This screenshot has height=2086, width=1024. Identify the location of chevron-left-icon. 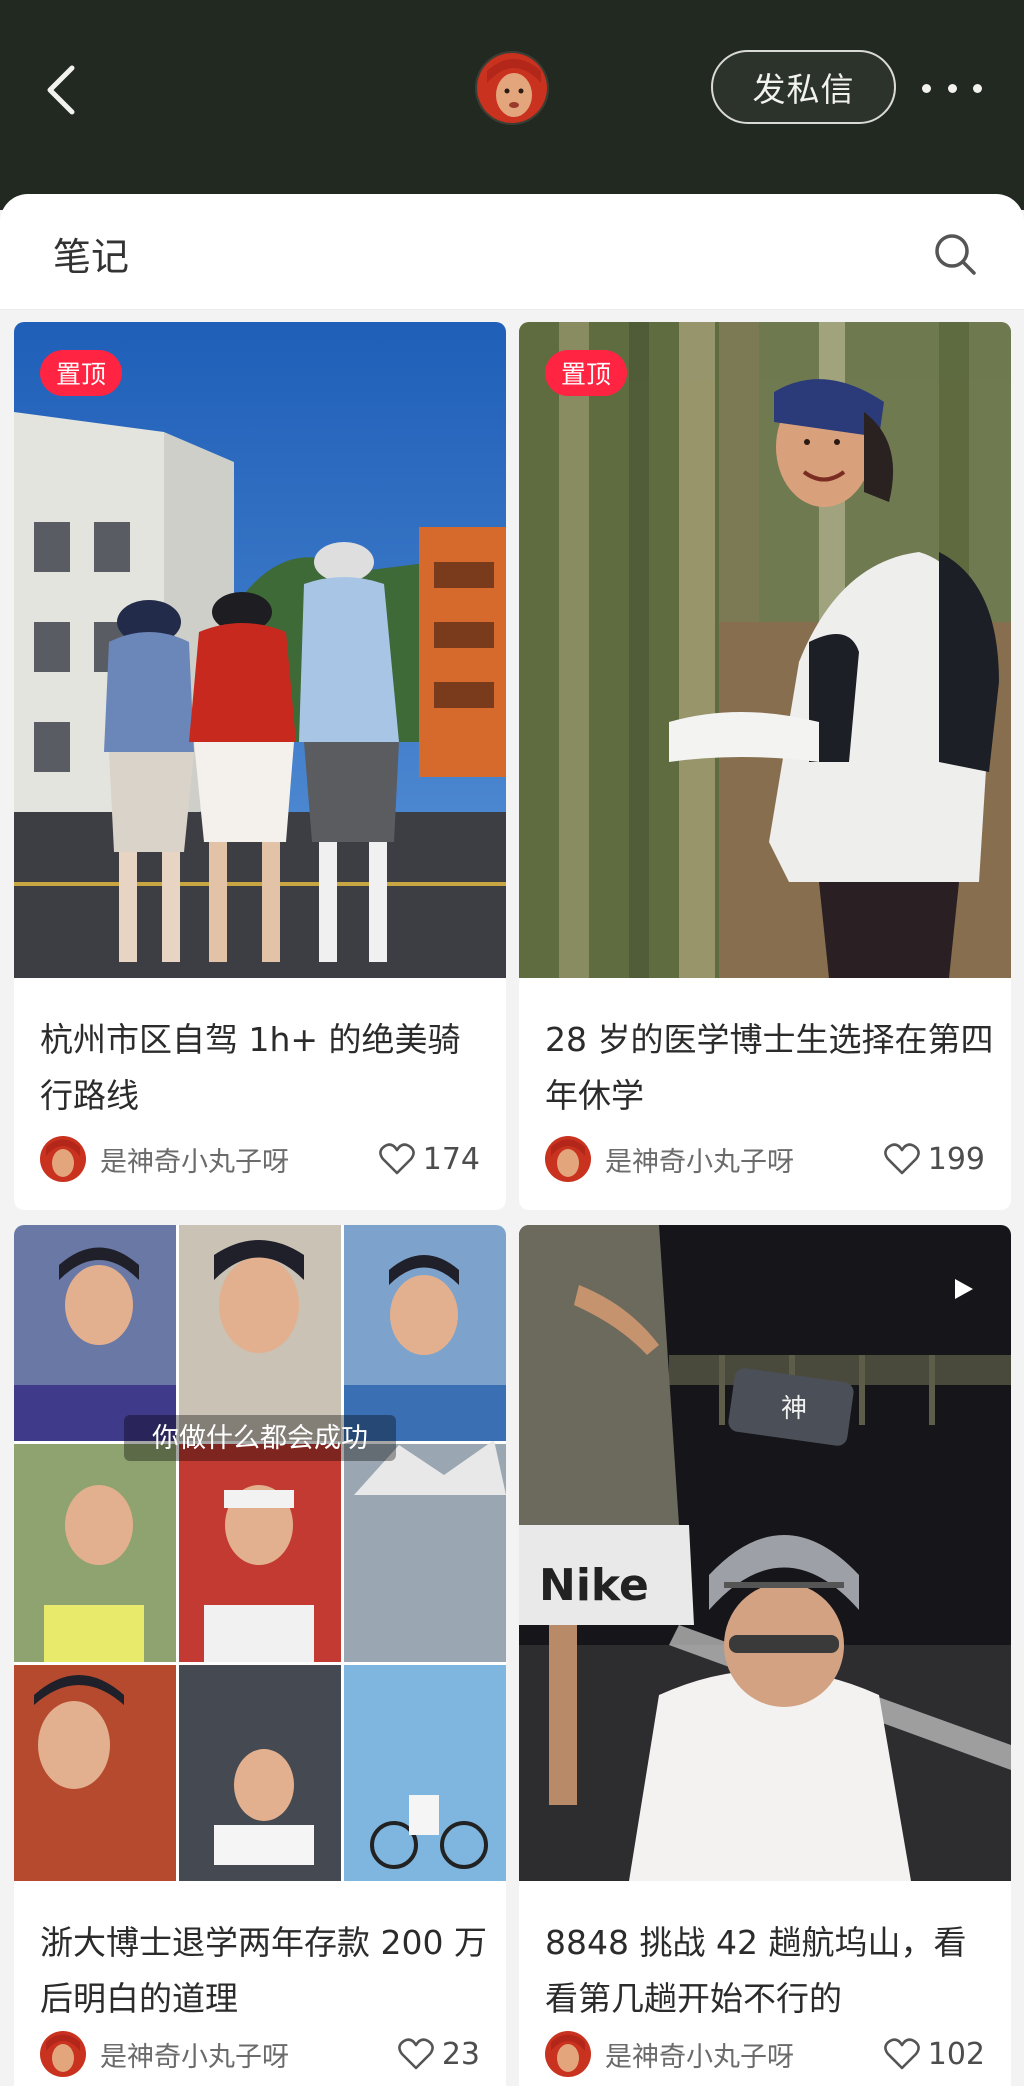
(61, 90).